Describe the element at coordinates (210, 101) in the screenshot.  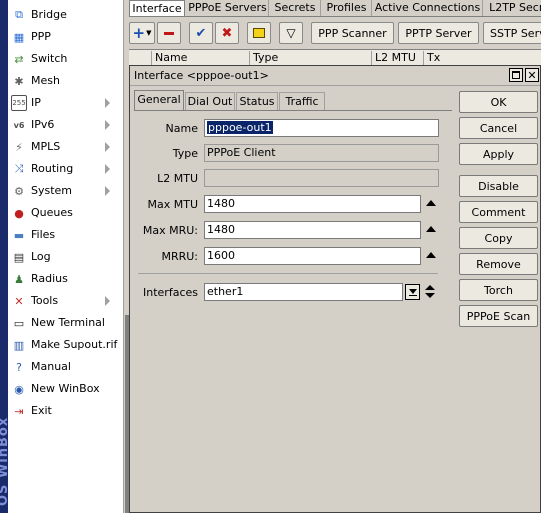
I see `tab-dial-out: Dial Out` at that location.